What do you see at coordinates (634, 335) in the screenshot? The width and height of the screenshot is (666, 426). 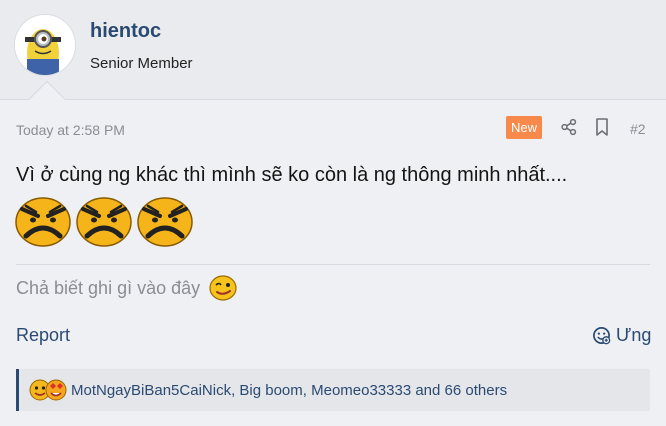 I see `react-label: Ưng` at bounding box center [634, 335].